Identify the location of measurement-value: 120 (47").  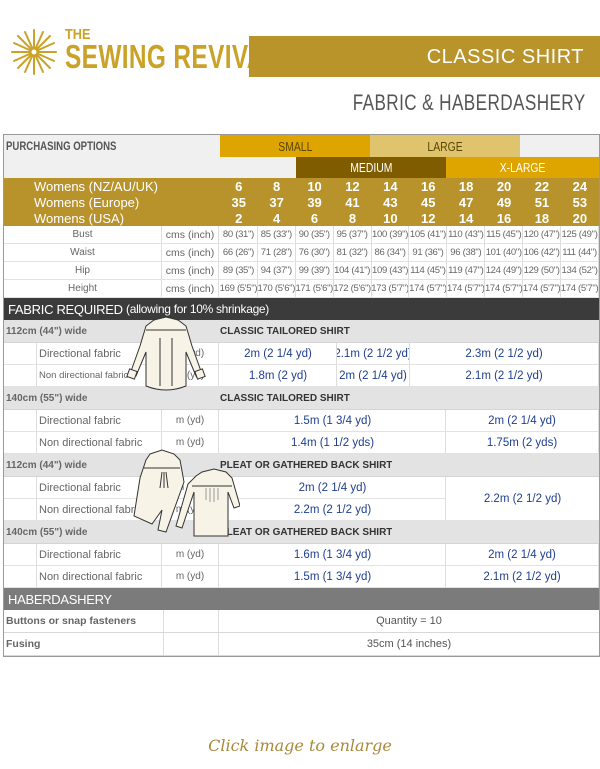
(542, 234).